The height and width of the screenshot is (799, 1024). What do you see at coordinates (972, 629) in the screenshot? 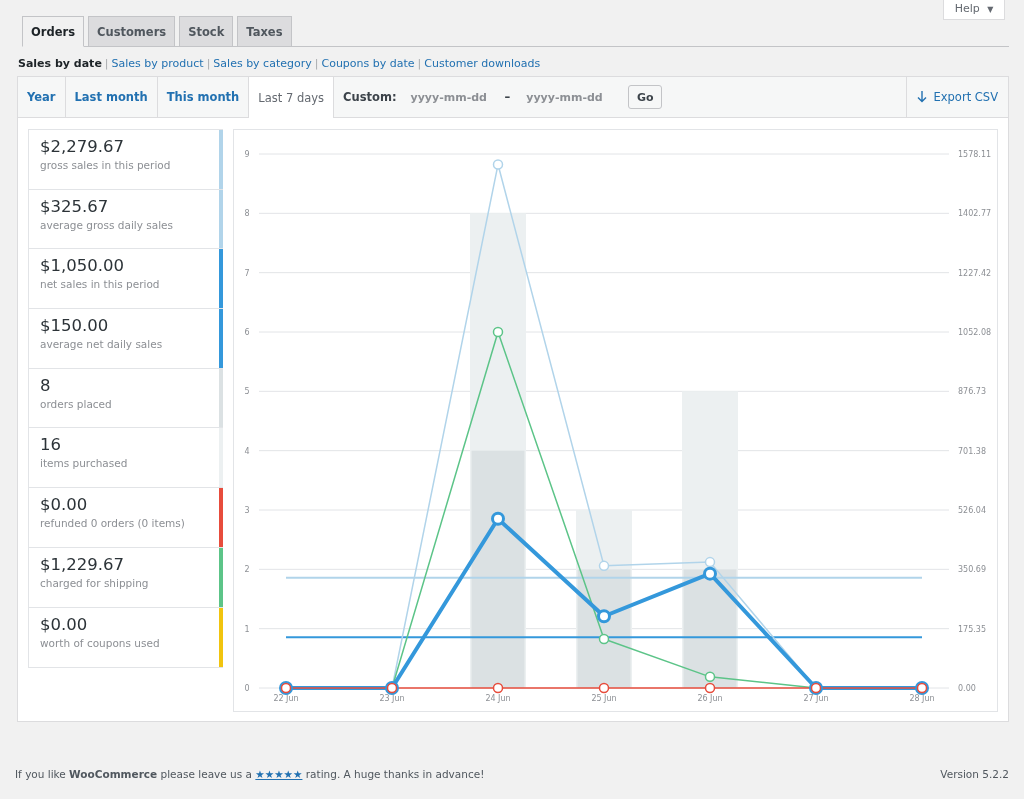
I see `axis-label: 175.35` at bounding box center [972, 629].